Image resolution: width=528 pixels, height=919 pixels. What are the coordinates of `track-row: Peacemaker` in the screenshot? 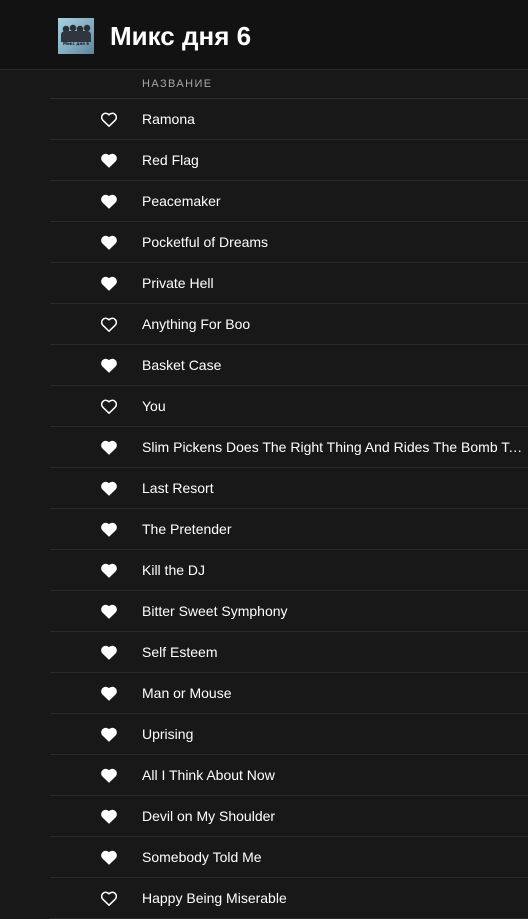 It's located at (289, 201).